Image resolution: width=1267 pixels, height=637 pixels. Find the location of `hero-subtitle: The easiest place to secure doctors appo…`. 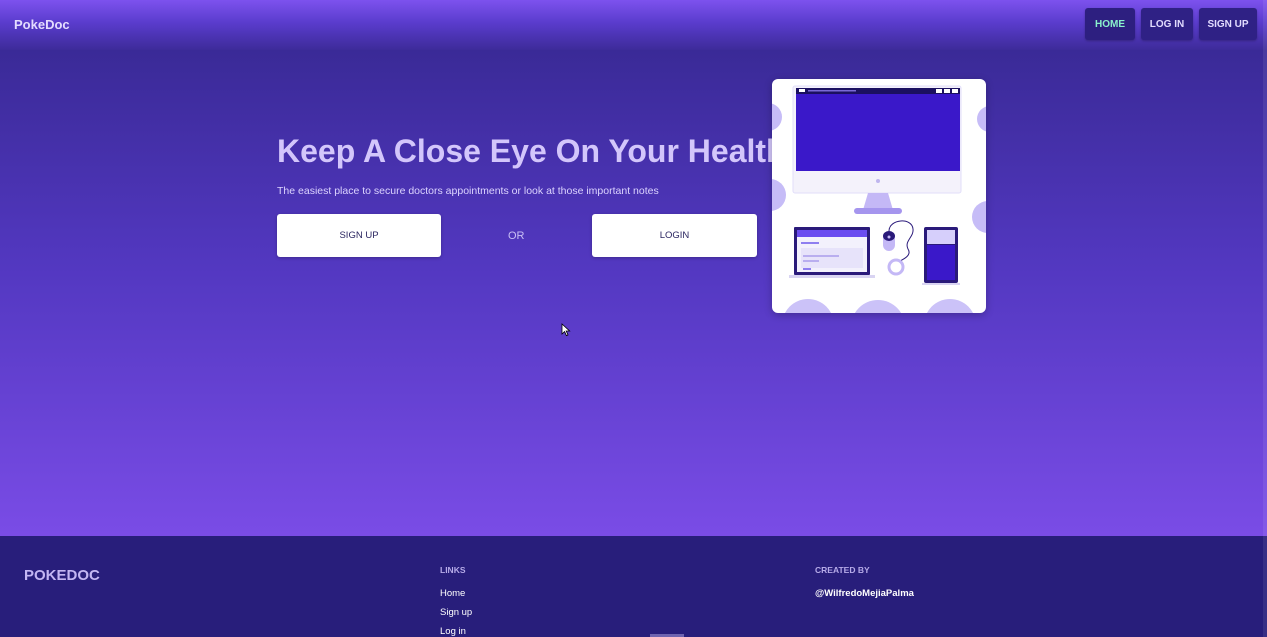

hero-subtitle: The easiest place to secure doctors appo… is located at coordinates (468, 191).